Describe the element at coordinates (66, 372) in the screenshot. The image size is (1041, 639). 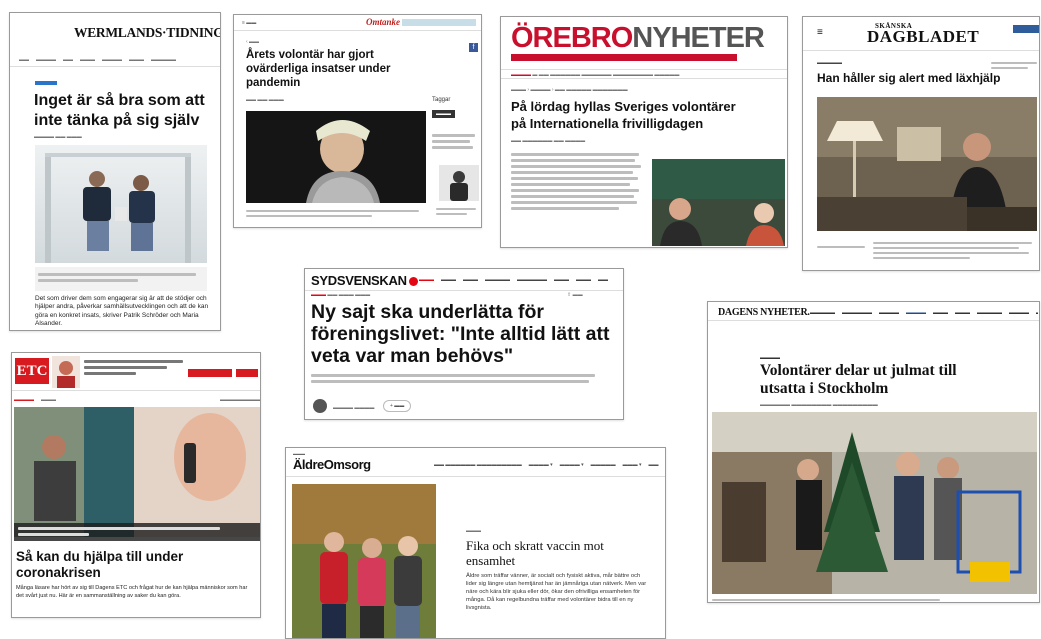
I see `ad-photo` at that location.